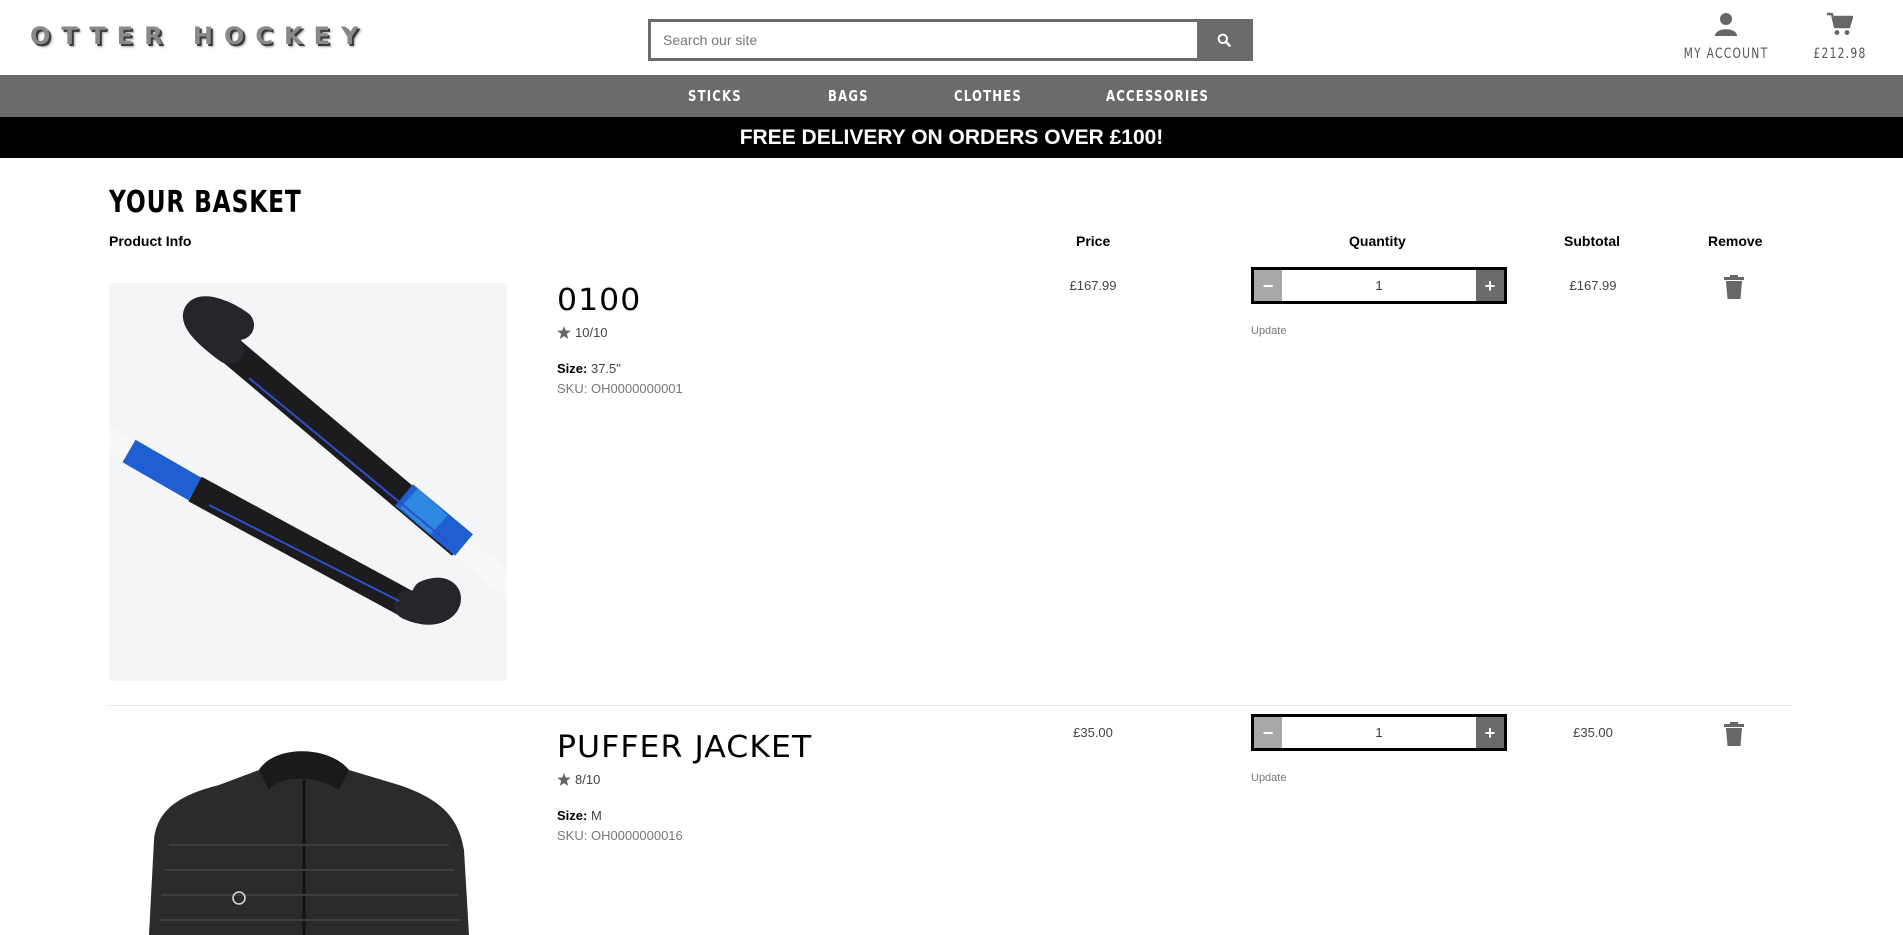 The width and height of the screenshot is (1903, 935). What do you see at coordinates (599, 300) in the screenshot?
I see `product-name: 0100` at bounding box center [599, 300].